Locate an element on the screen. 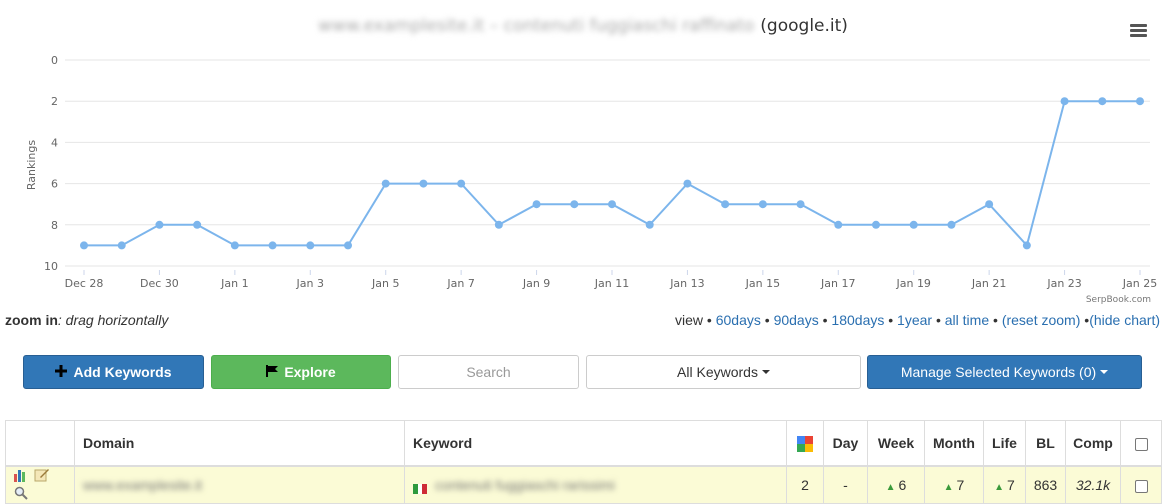 The height and width of the screenshot is (504, 1166). row-keyword: contenuti fuggiaschi rarissimi is located at coordinates (595, 484).